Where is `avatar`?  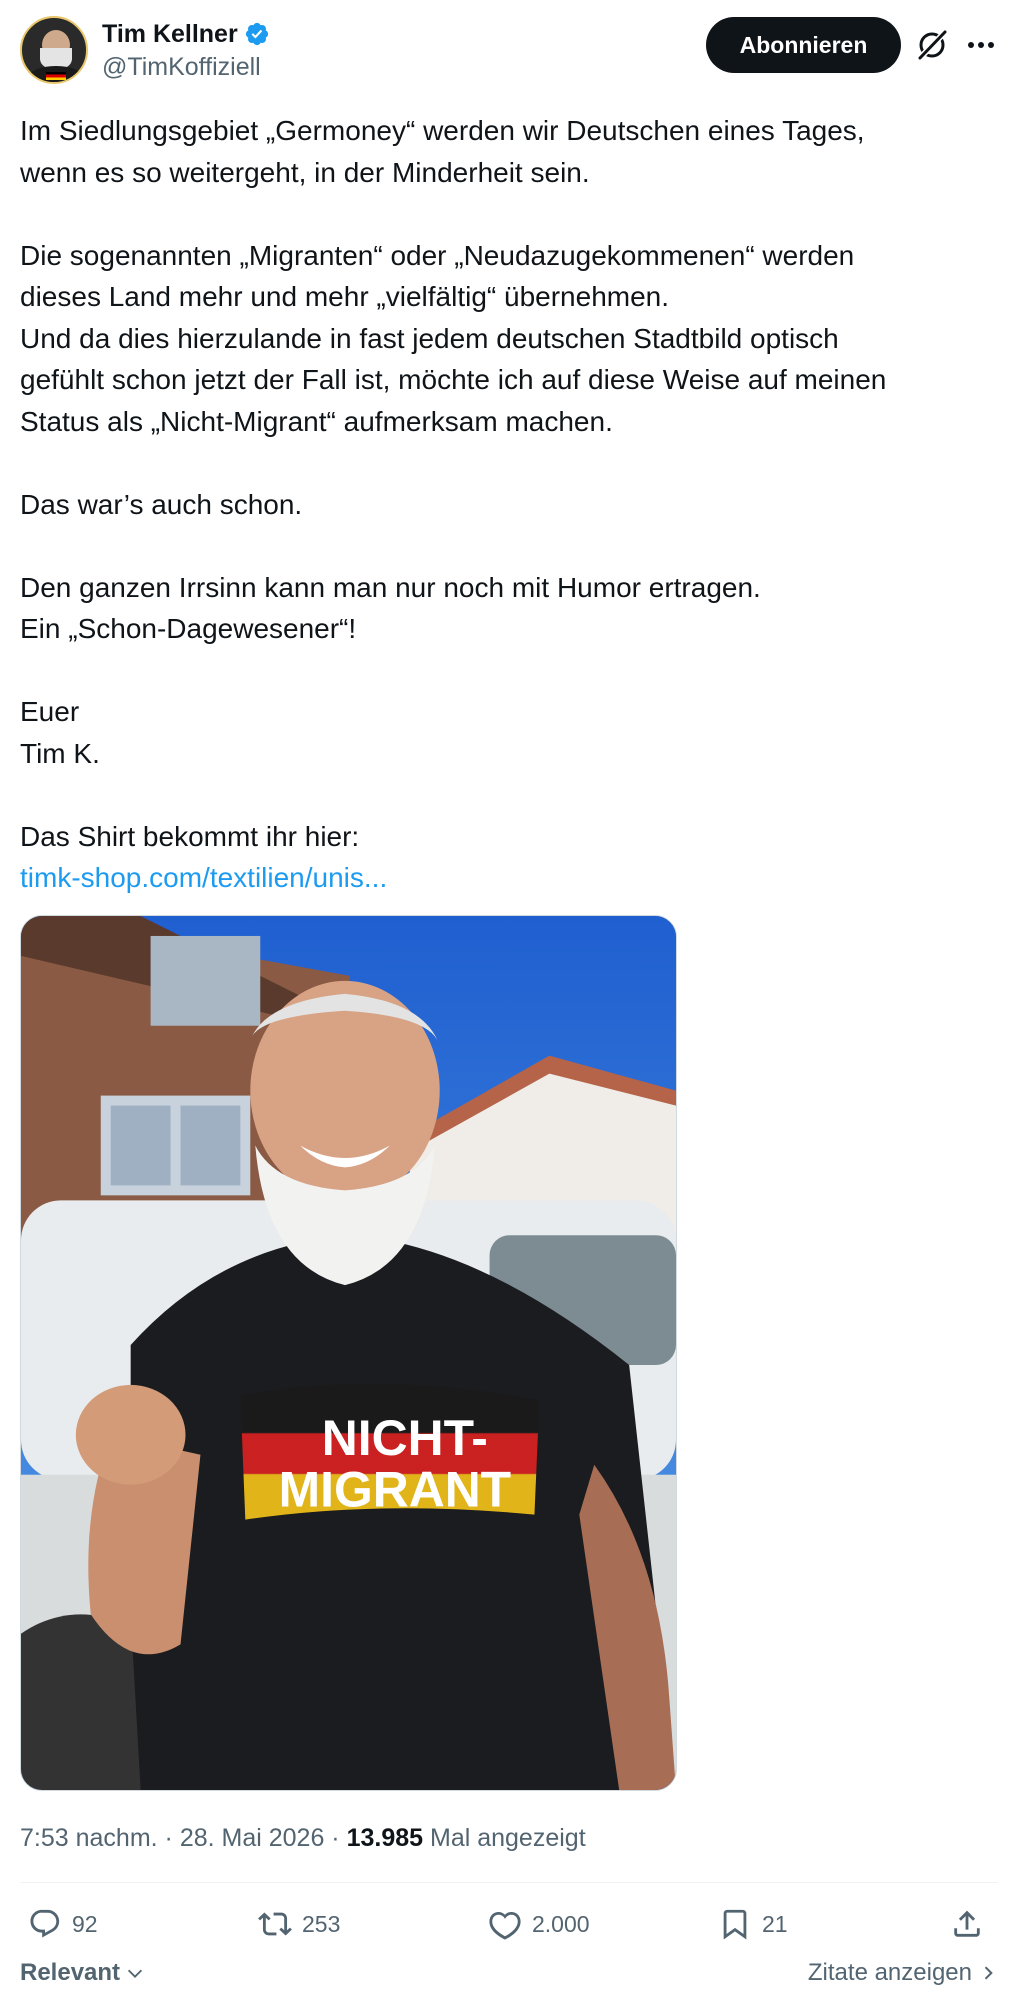 avatar is located at coordinates (54, 50).